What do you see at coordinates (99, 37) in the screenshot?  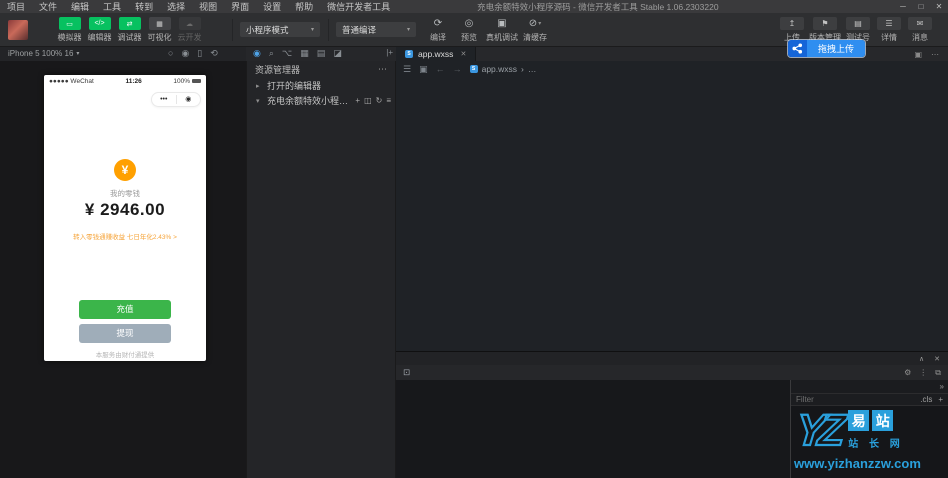 I see `mode-button-label: 编辑器` at bounding box center [99, 37].